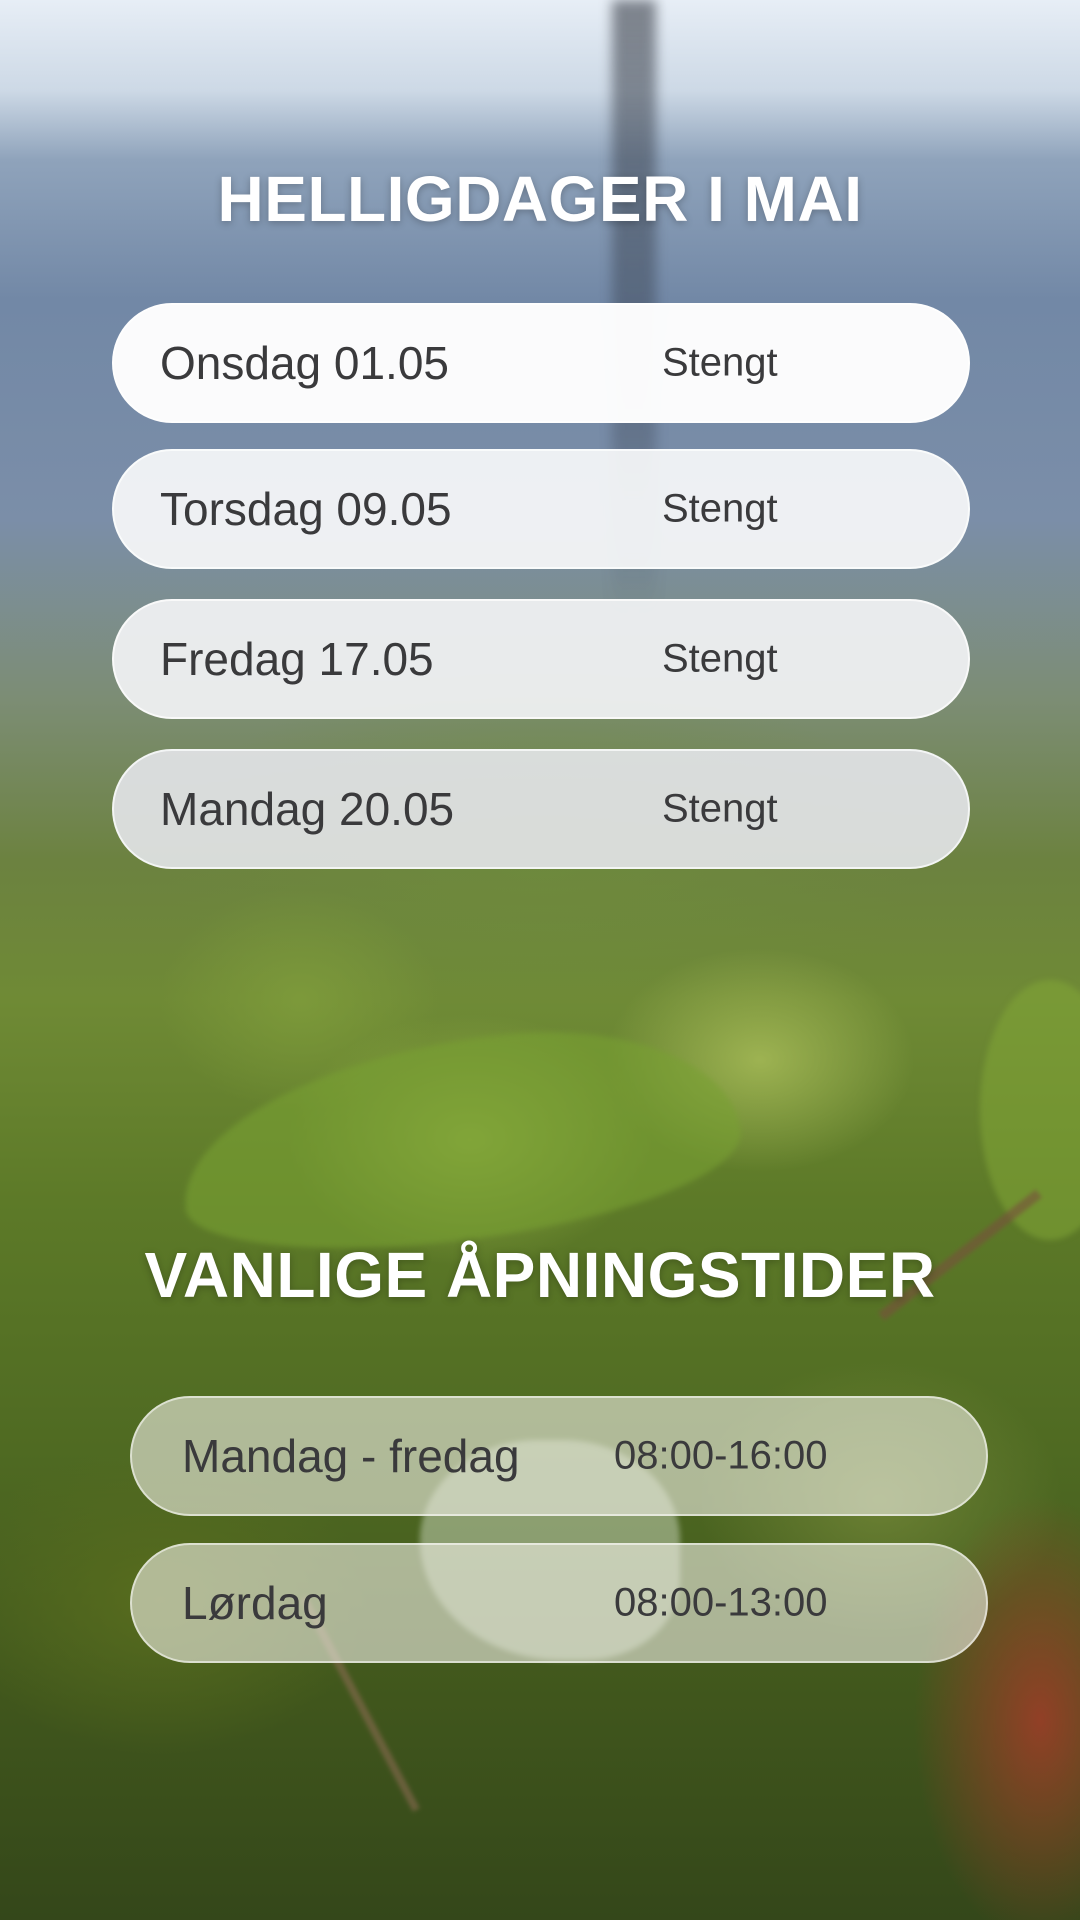 This screenshot has width=1080, height=1920. Describe the element at coordinates (351, 1456) in the screenshot. I see `hours-day: Mandag - fredag` at that location.